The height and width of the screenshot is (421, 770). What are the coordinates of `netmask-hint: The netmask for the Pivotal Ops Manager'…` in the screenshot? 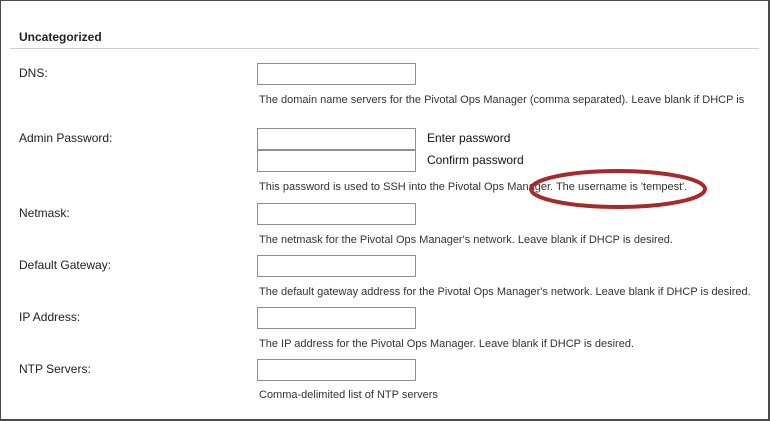 It's located at (466, 240).